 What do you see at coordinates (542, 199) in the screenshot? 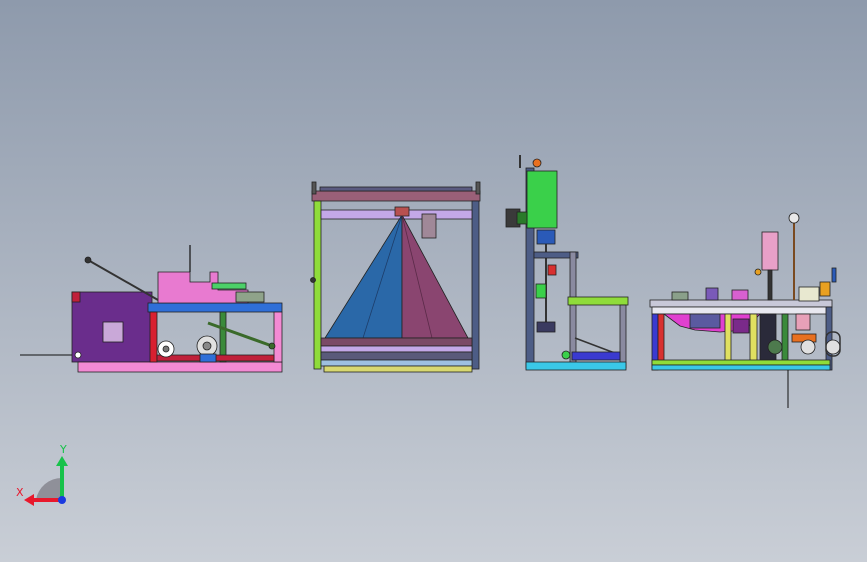
I see `green-control-box` at bounding box center [542, 199].